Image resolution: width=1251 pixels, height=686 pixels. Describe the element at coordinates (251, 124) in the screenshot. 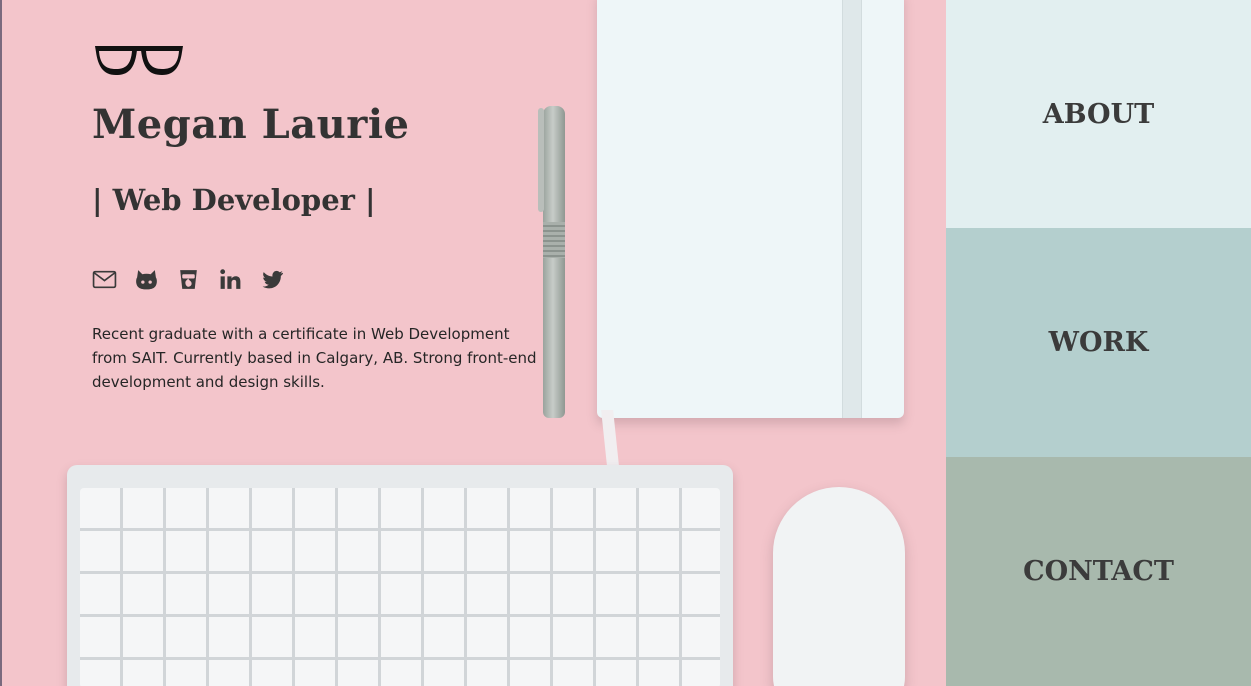

I see `profile-name: Megan Laurie` at that location.